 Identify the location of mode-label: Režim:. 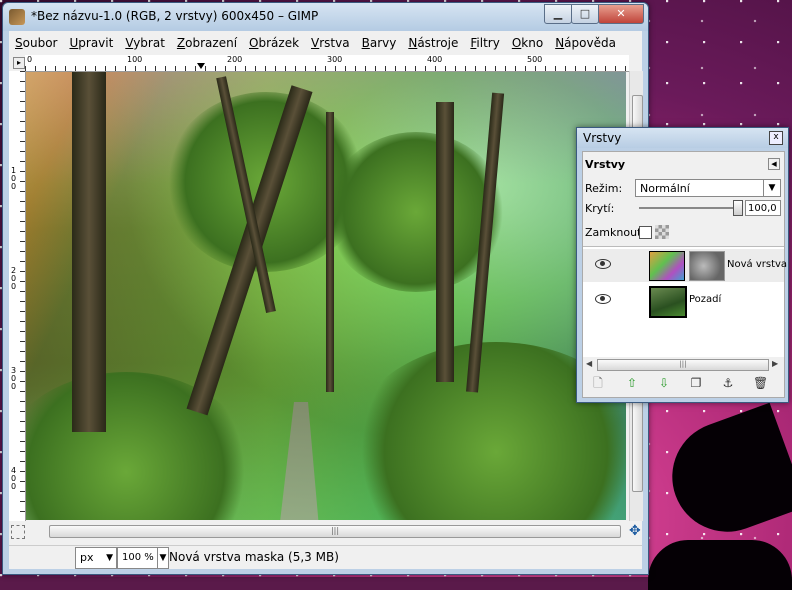
(604, 188).